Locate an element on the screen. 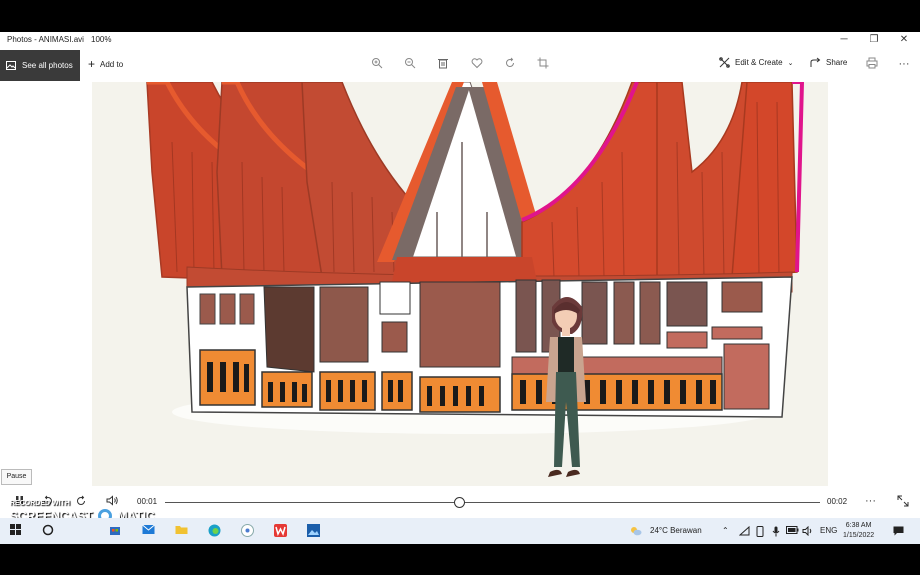 The height and width of the screenshot is (575, 920). see-all-photos-label: See all photos is located at coordinates (47, 65).